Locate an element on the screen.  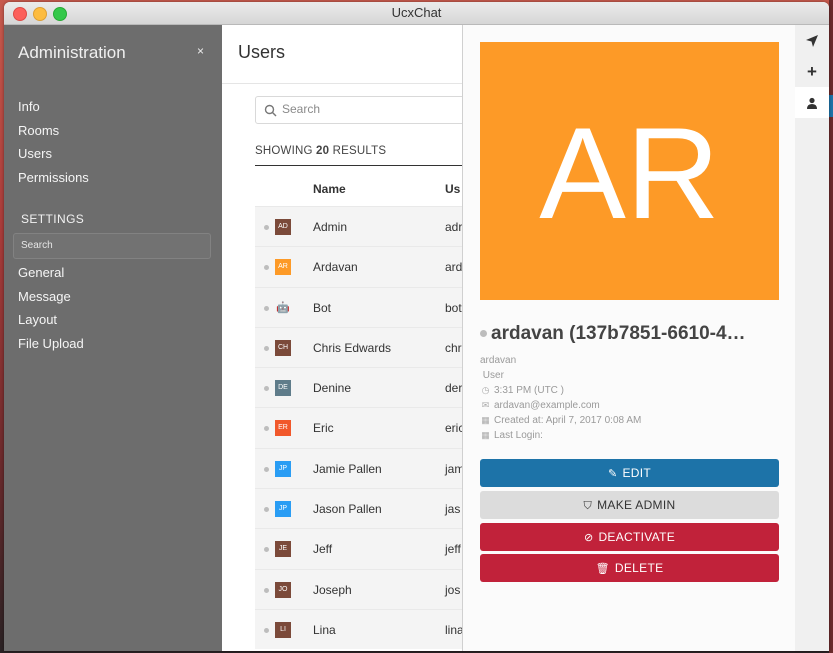
make-admin-button: ⛉ MAKE ADMIN is located at coordinates (629, 505).